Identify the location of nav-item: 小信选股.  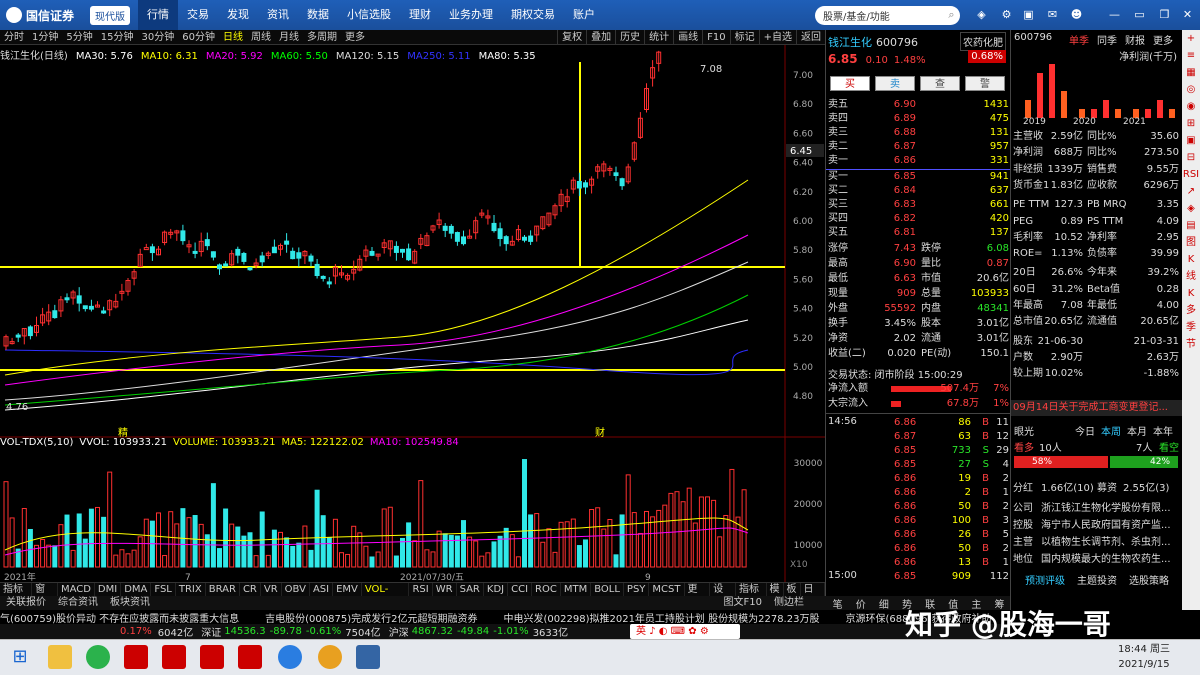
(369, 15).